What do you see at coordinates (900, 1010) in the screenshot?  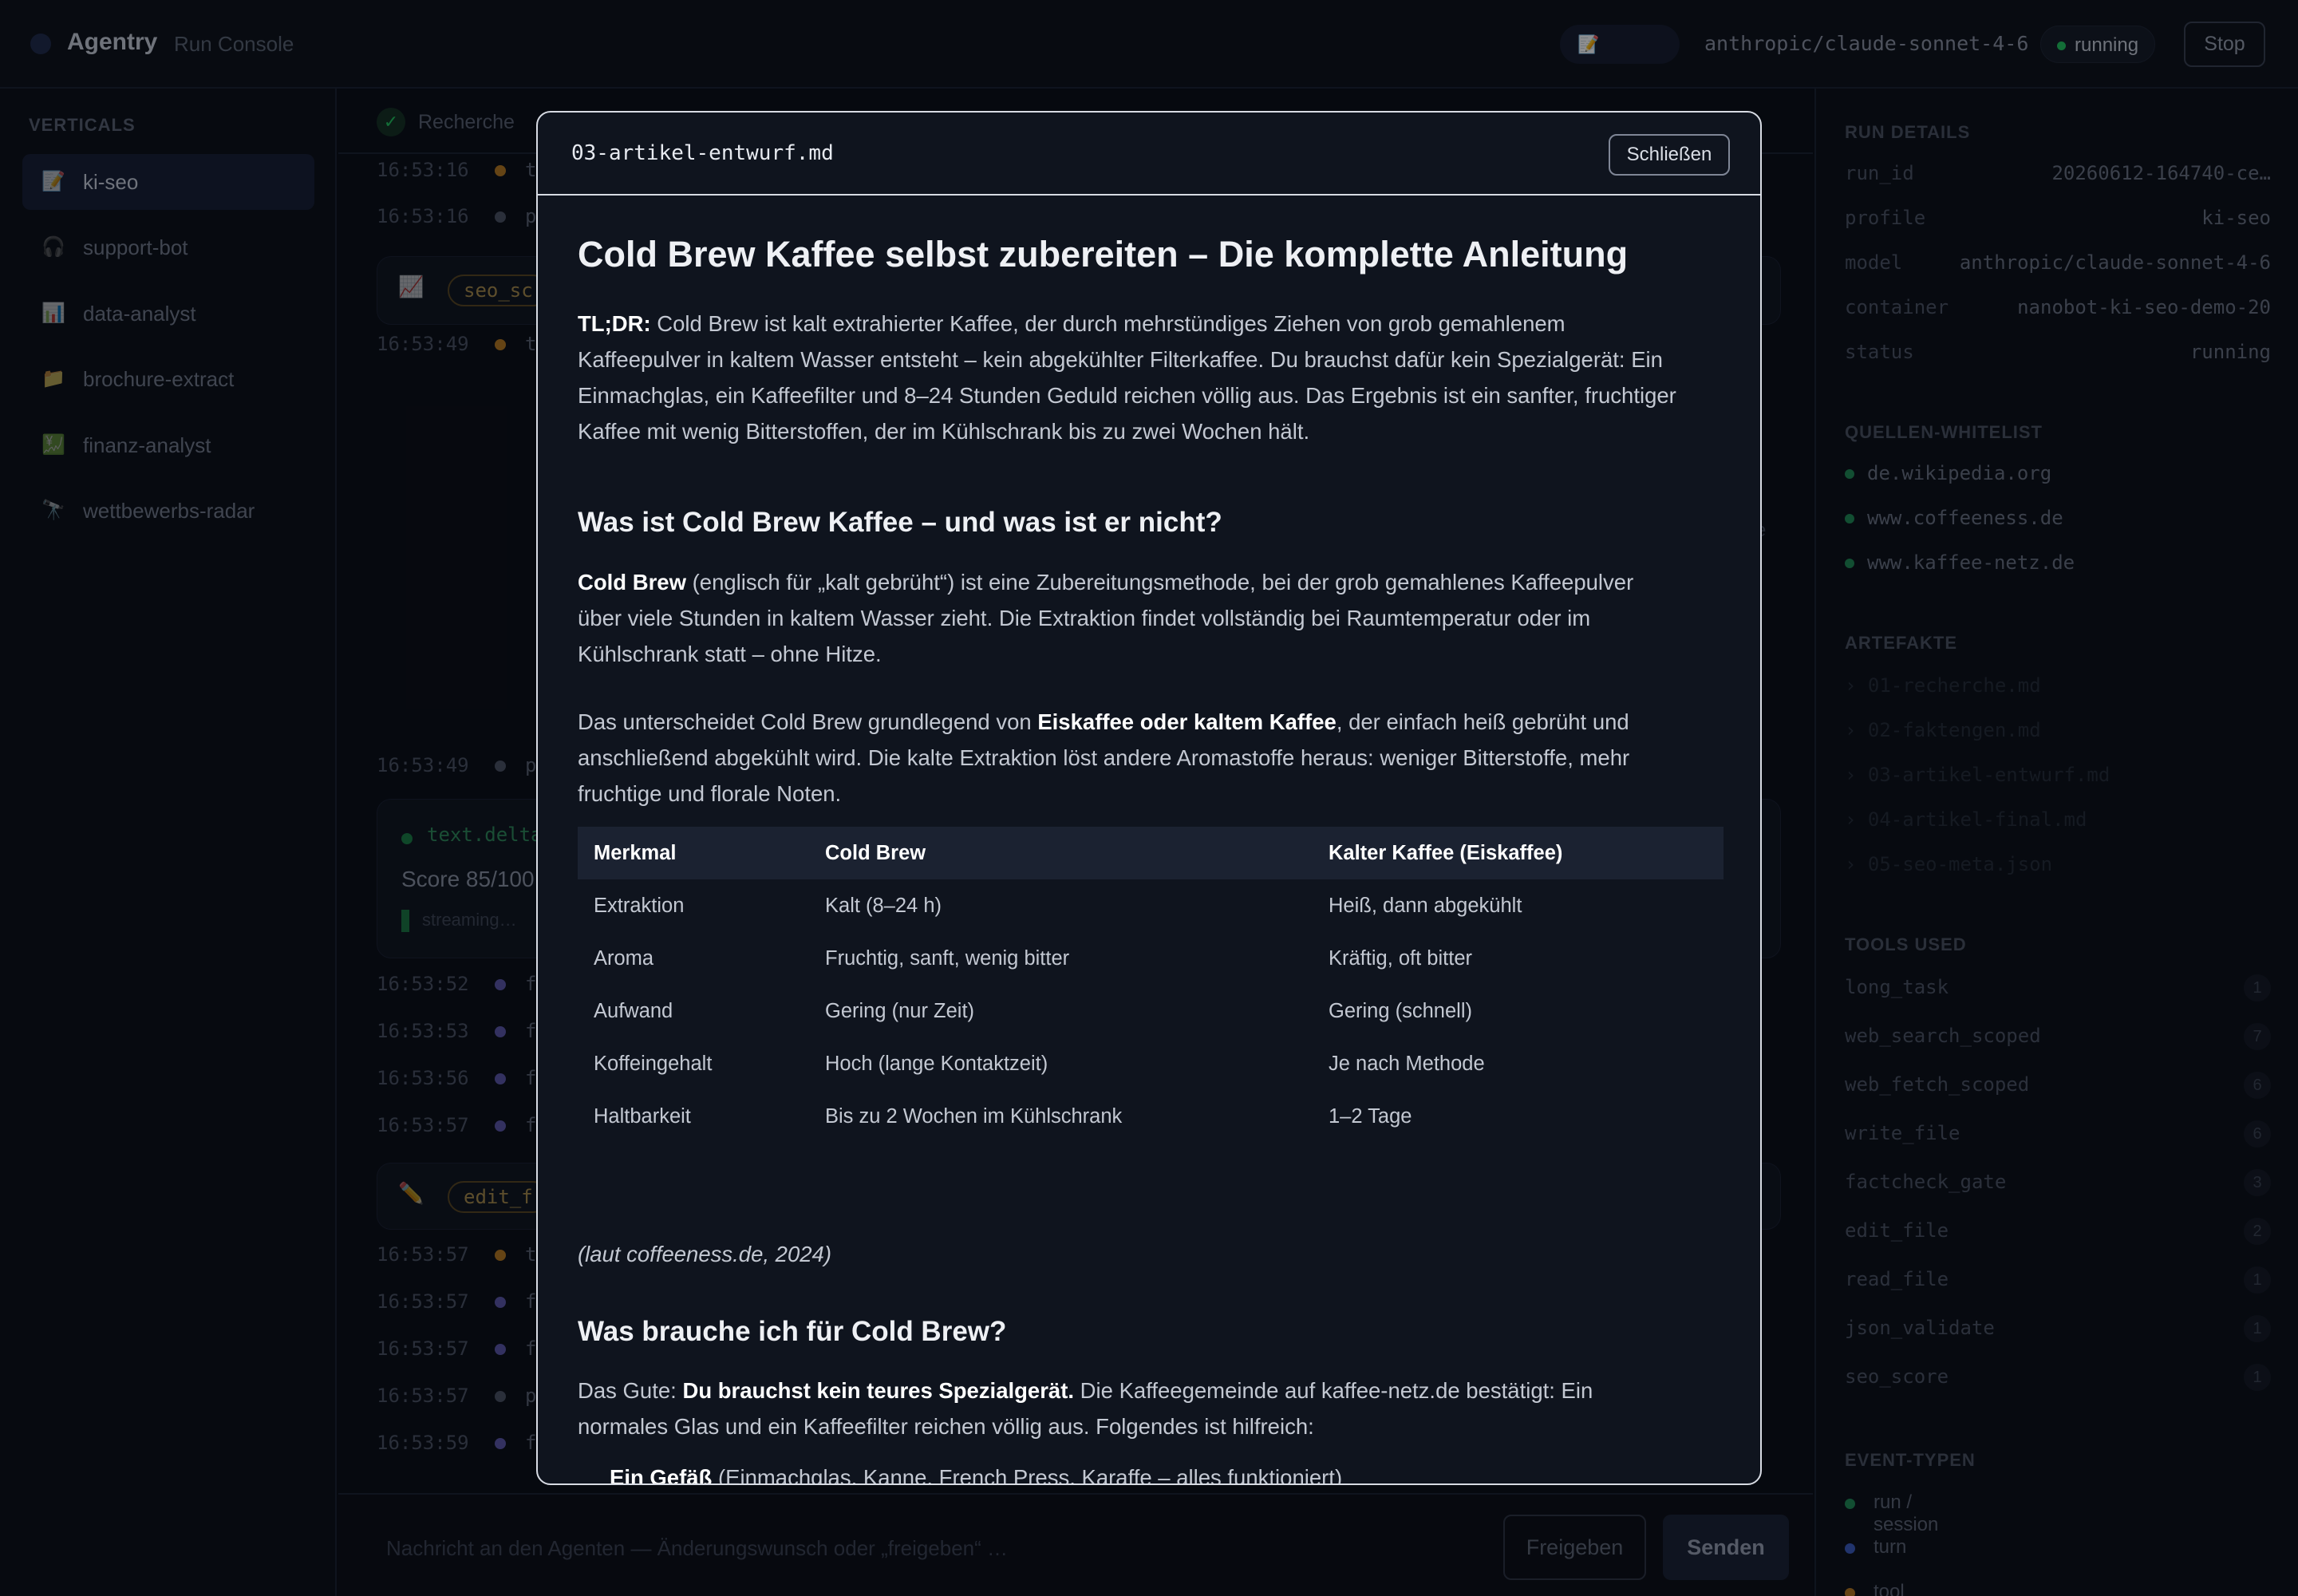 I see `table-cell: Gering (nur Zeit)` at bounding box center [900, 1010].